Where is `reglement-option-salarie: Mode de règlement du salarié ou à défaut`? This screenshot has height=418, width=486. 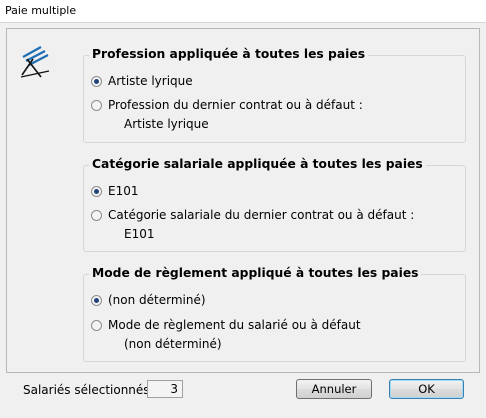
reglement-option-salarie: Mode de règlement du salarié ou à défaut is located at coordinates (226, 325).